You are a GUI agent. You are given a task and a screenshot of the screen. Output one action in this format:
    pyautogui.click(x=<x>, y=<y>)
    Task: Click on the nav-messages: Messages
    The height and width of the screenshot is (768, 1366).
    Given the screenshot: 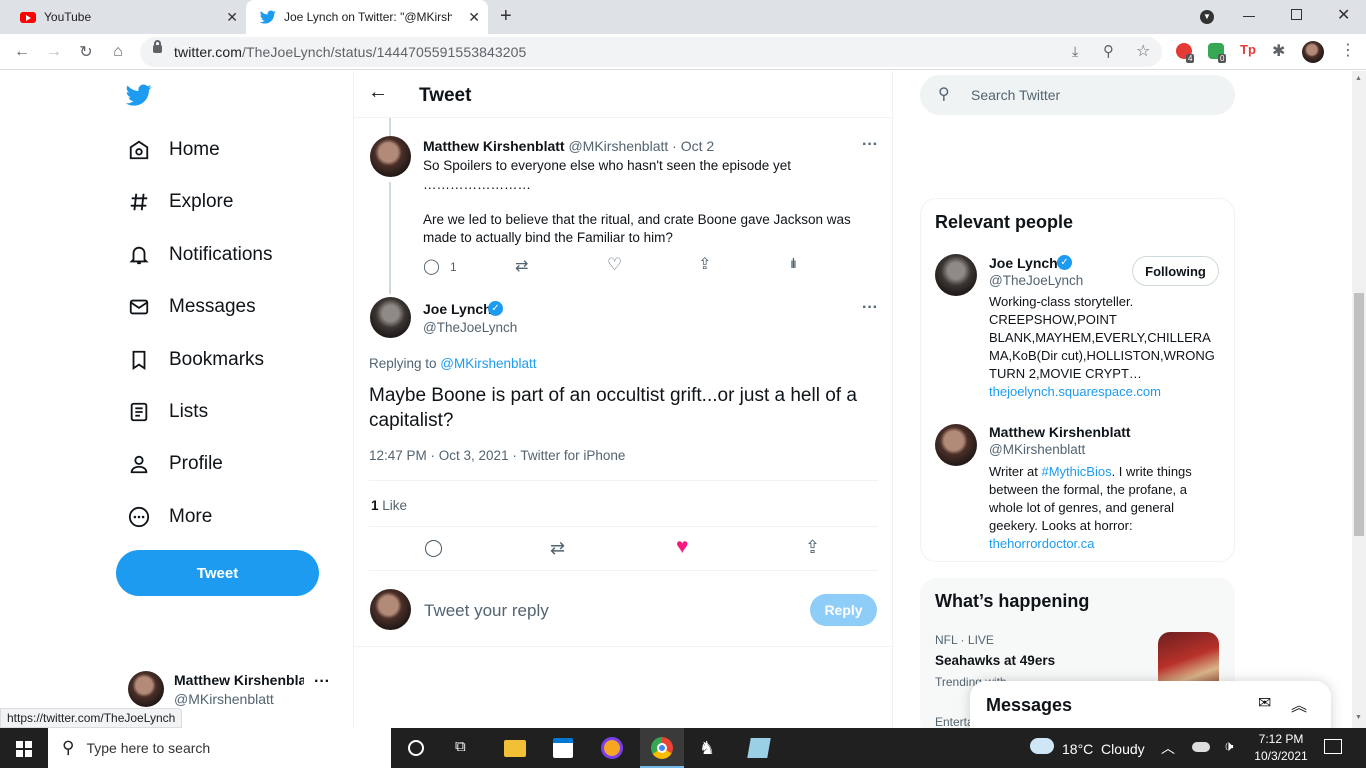 What is the action you would take?
    pyautogui.click(x=192, y=307)
    